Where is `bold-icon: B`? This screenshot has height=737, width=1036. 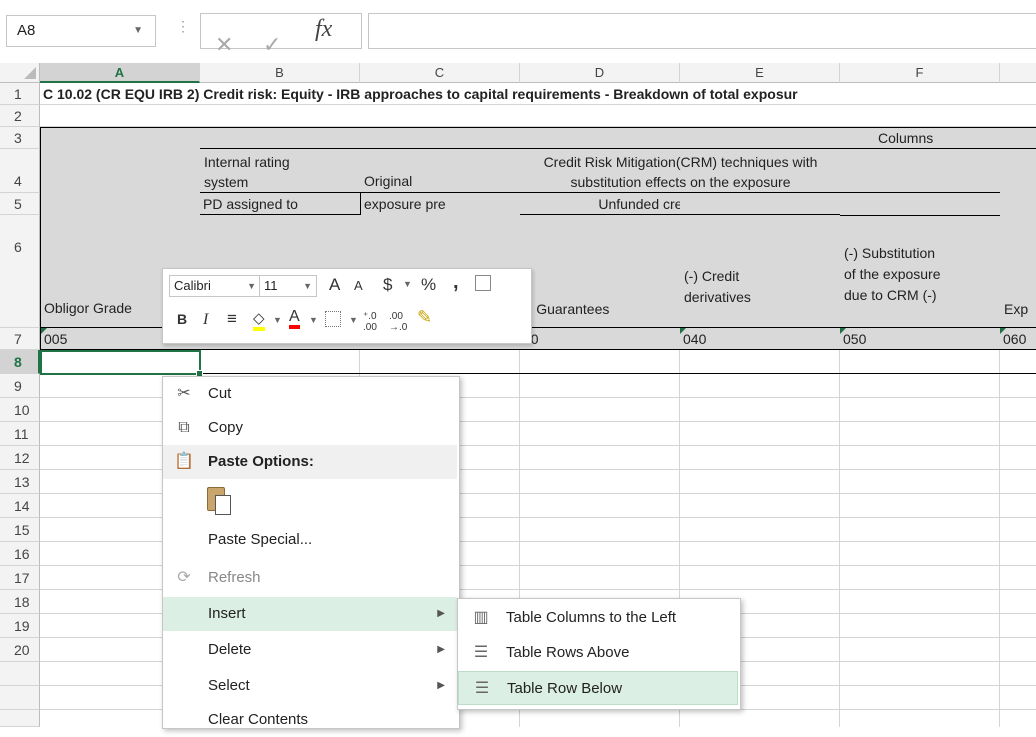 bold-icon: B is located at coordinates (182, 319).